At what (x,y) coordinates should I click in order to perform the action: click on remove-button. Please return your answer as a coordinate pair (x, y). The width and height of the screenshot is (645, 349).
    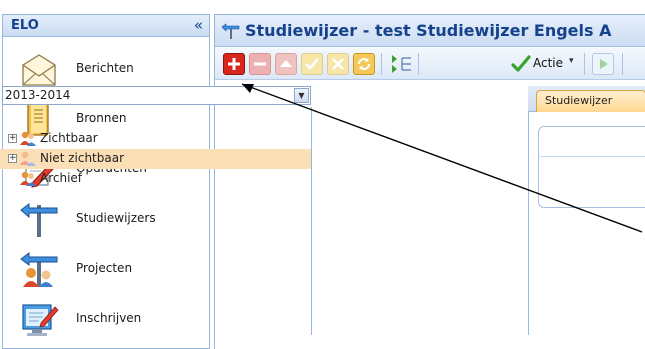
    Looking at the image, I should click on (260, 64).